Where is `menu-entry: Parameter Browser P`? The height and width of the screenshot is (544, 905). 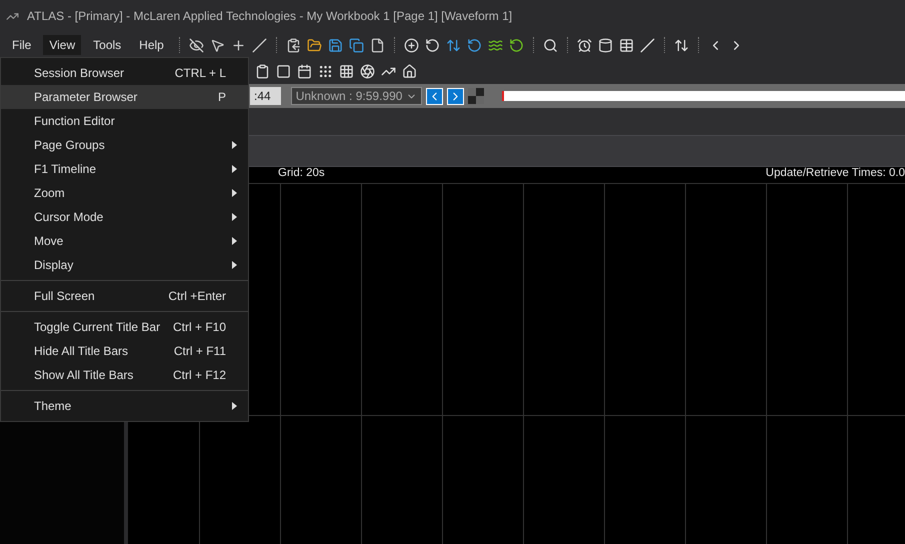
menu-entry: Parameter Browser P is located at coordinates (124, 97).